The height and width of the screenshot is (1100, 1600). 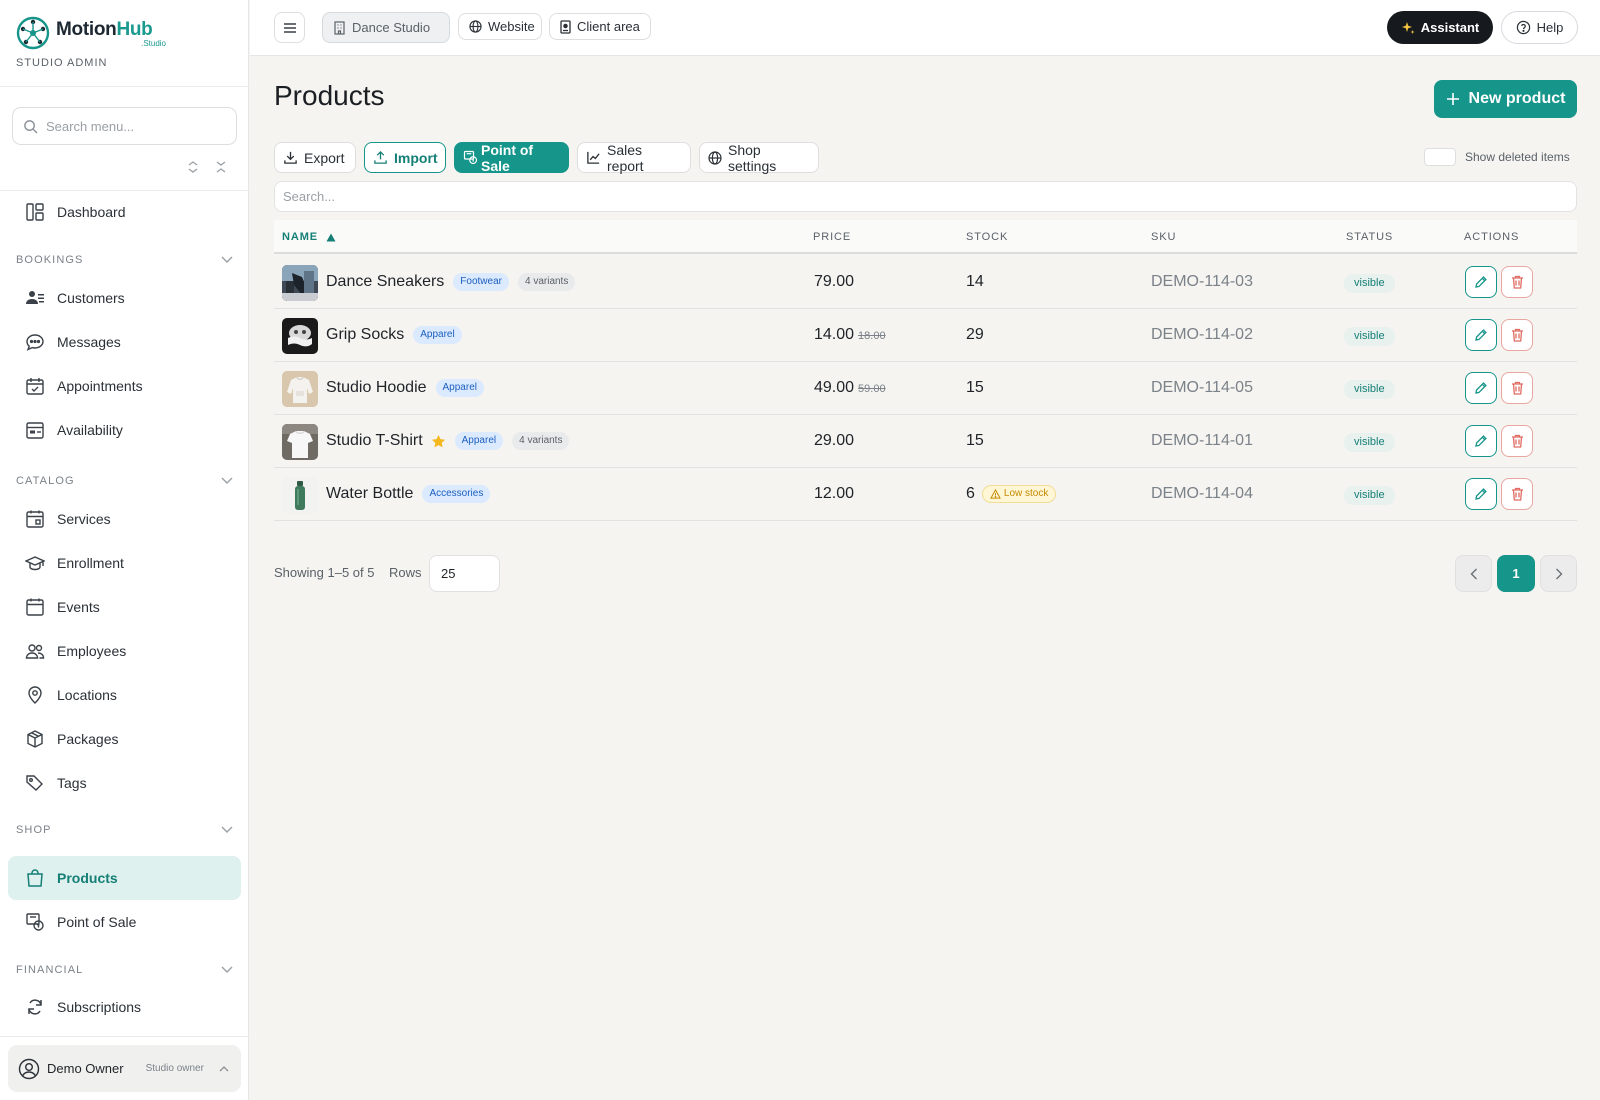 What do you see at coordinates (324, 157) in the screenshot?
I see `export-label: Export` at bounding box center [324, 157].